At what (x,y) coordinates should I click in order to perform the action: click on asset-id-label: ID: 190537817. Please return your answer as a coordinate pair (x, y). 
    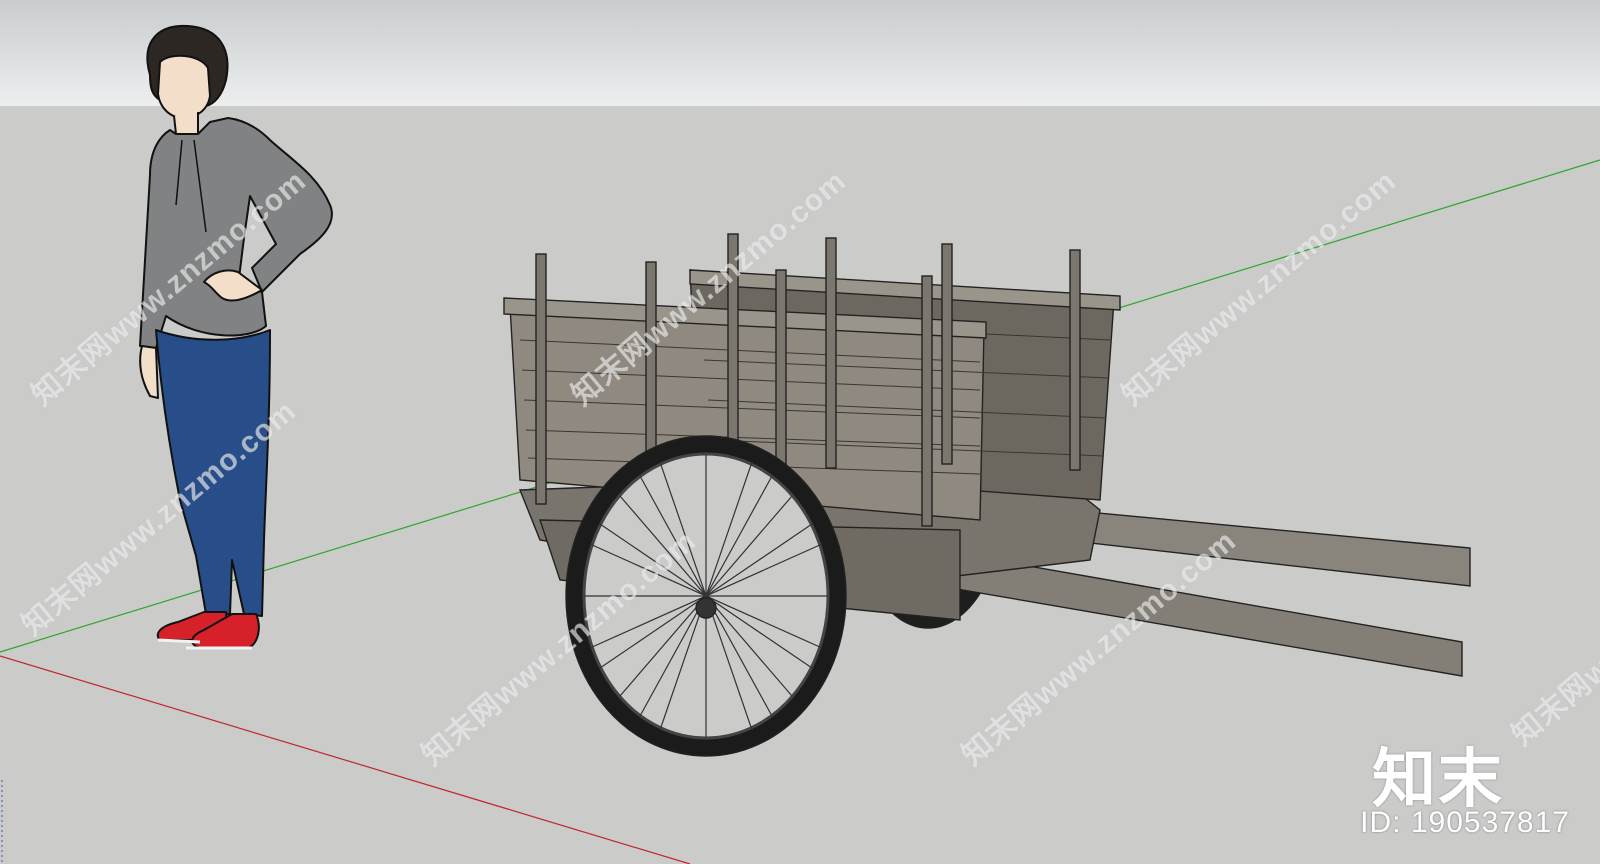
    Looking at the image, I should click on (1465, 822).